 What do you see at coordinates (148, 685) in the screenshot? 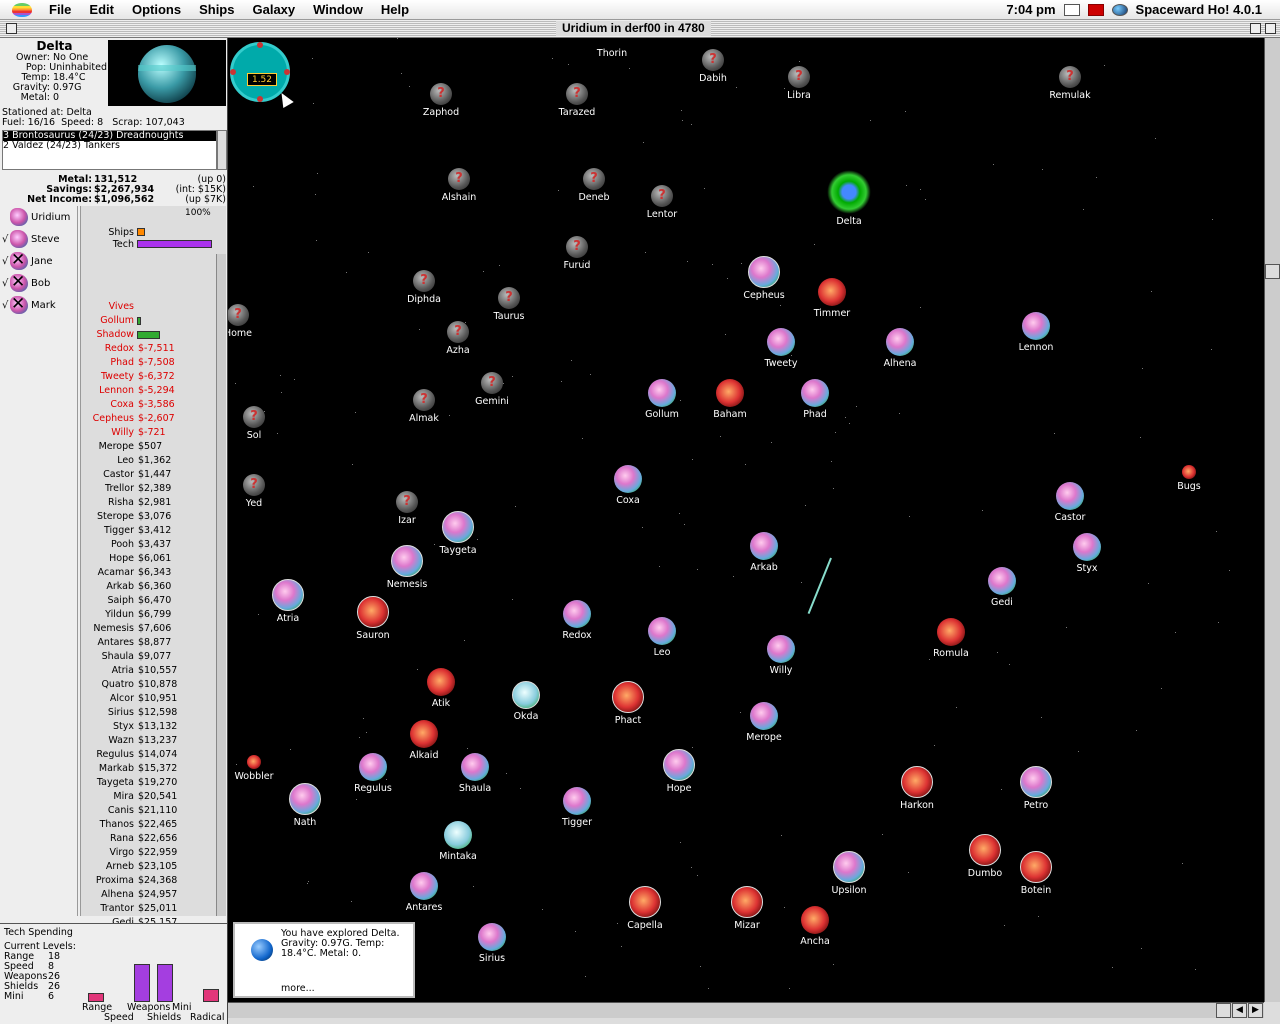
I see `ranking-row: Quatro $10,878` at bounding box center [148, 685].